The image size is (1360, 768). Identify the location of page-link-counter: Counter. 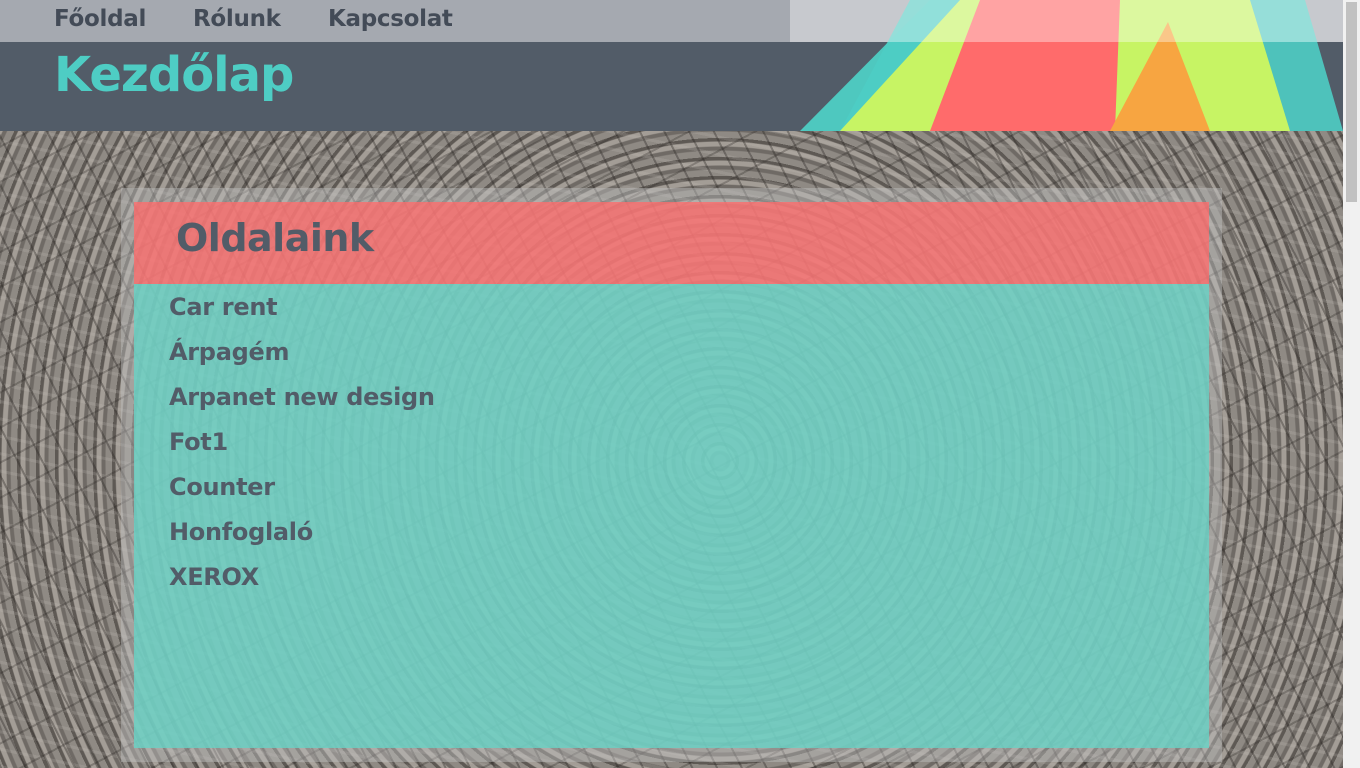
(222, 487).